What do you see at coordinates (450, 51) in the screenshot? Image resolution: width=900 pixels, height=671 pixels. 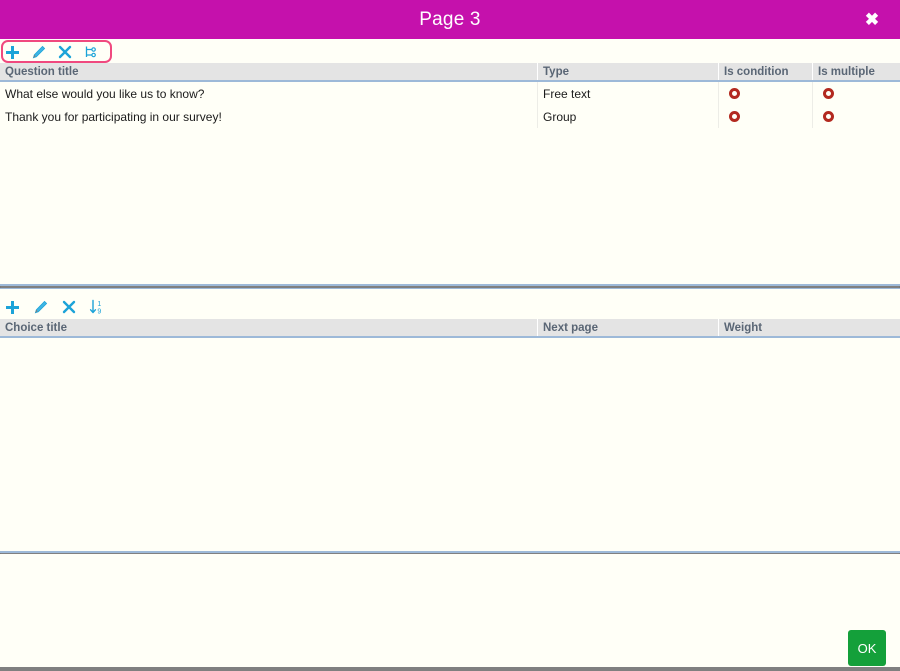 I see `questions-toolbar` at bounding box center [450, 51].